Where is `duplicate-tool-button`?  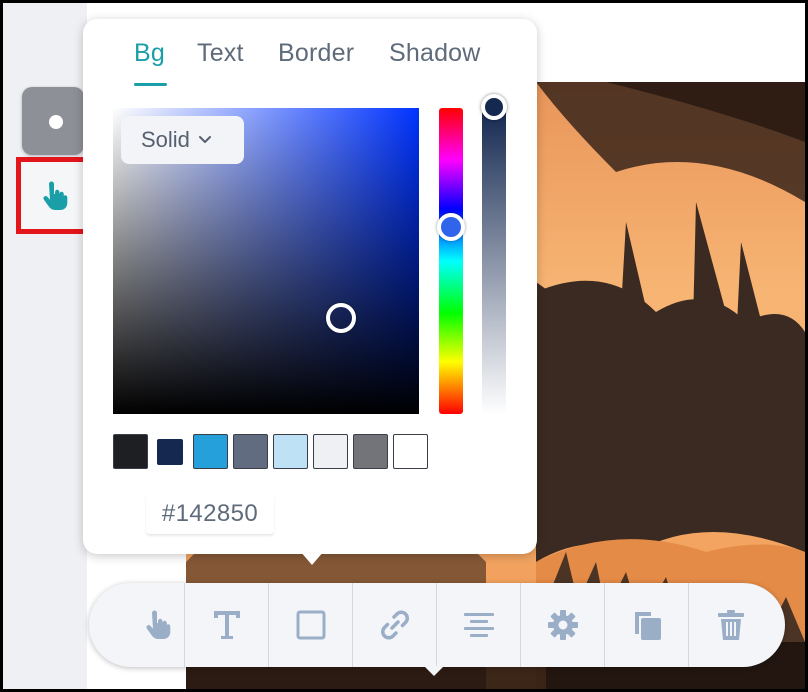 duplicate-tool-button is located at coordinates (647, 625).